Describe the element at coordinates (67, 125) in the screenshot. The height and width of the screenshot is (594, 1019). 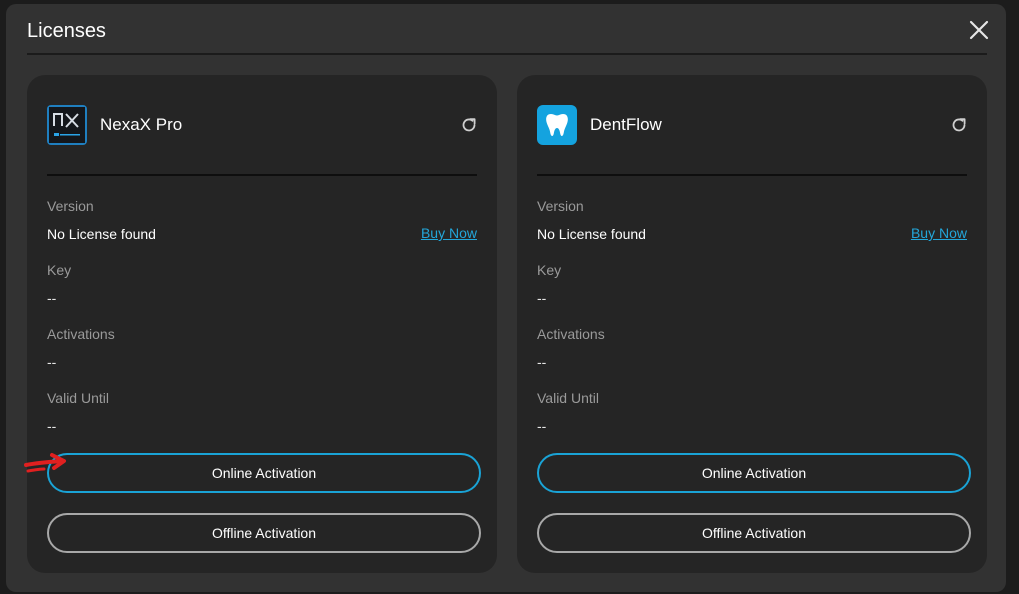
I see `nexax-logo-icon` at that location.